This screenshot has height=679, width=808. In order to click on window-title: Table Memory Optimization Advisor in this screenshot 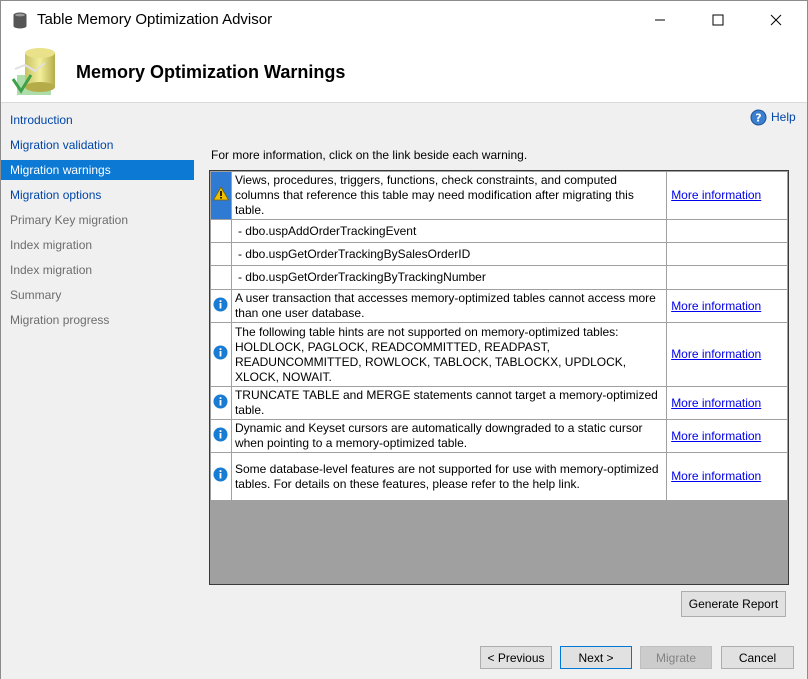, I will do `click(155, 19)`.